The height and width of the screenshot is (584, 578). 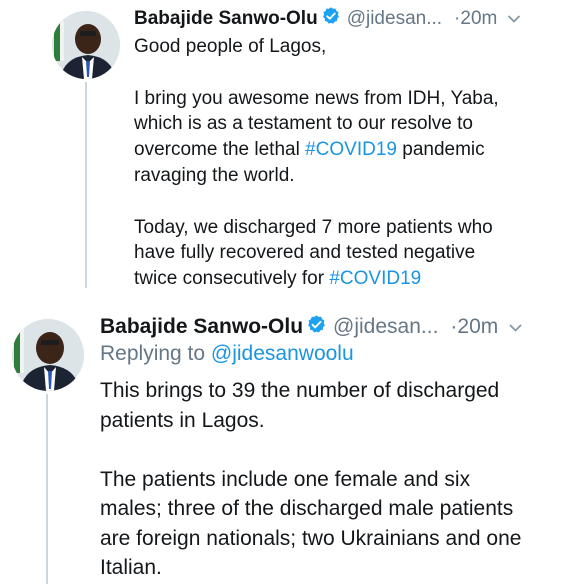 What do you see at coordinates (282, 353) in the screenshot?
I see `mention-link: @jidesanwoolu` at bounding box center [282, 353].